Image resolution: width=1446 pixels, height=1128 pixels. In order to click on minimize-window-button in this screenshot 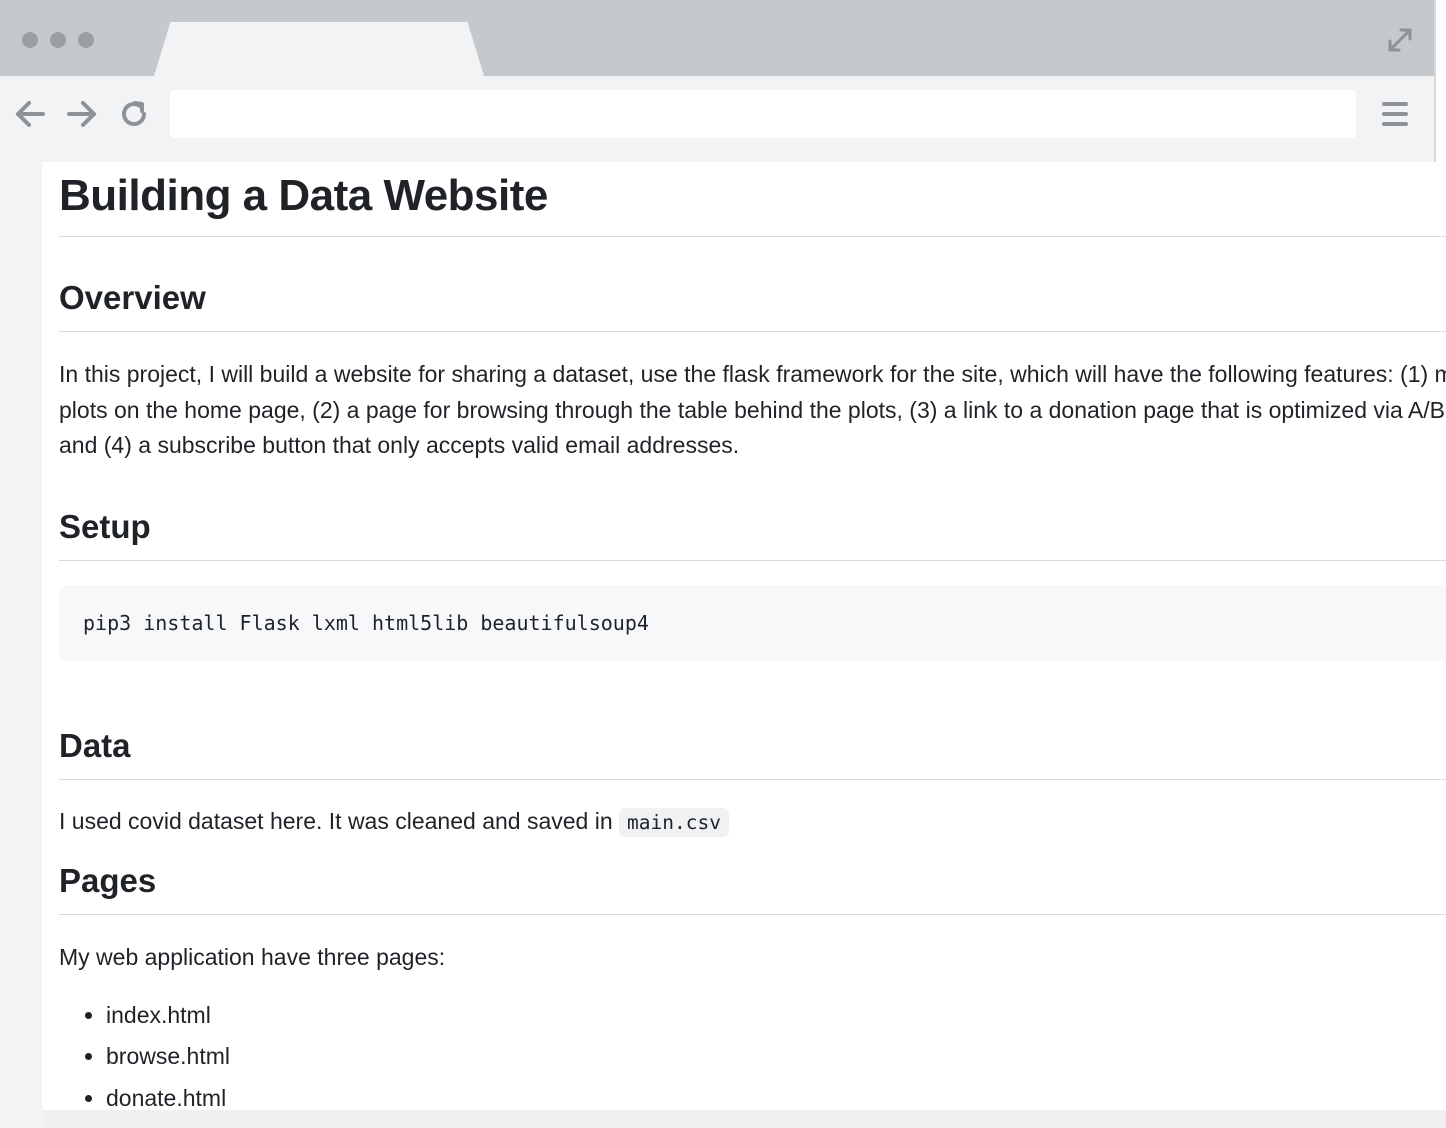, I will do `click(58, 40)`.